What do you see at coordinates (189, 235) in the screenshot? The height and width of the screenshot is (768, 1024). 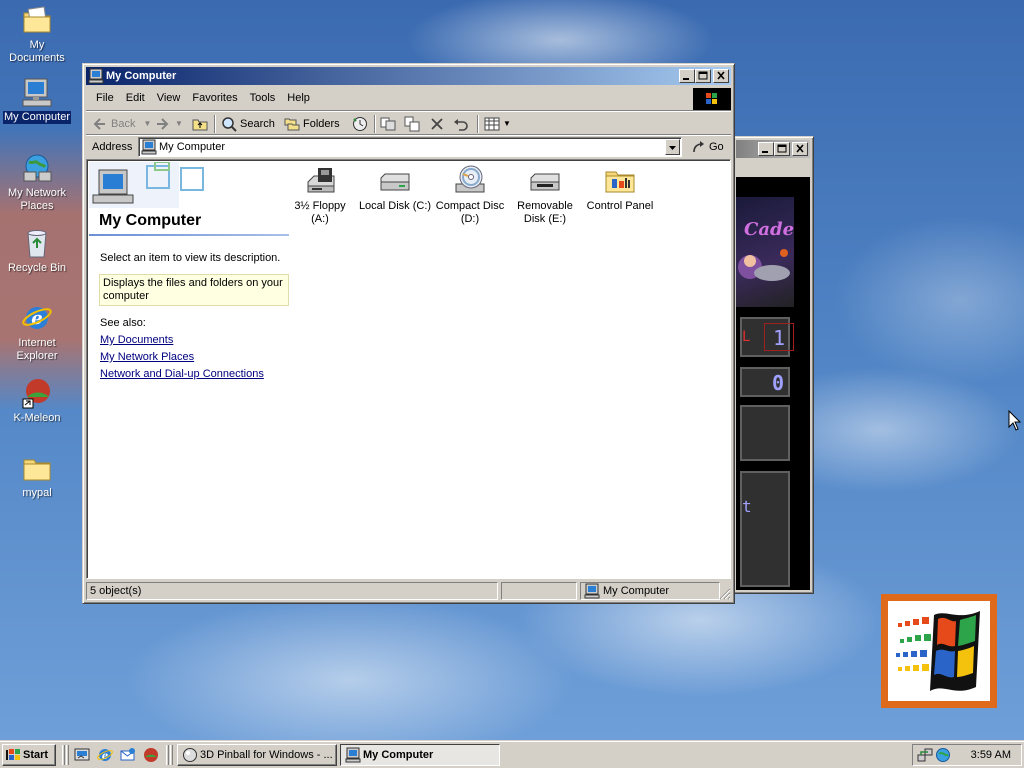 I see `pane-title-underline` at bounding box center [189, 235].